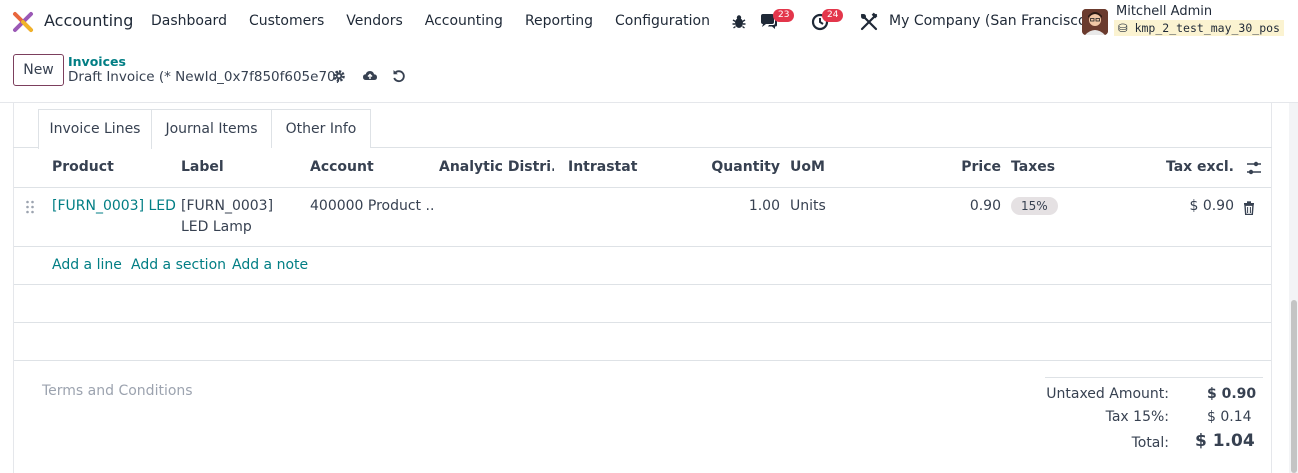  I want to click on menu-accounting: Accounting, so click(464, 21).